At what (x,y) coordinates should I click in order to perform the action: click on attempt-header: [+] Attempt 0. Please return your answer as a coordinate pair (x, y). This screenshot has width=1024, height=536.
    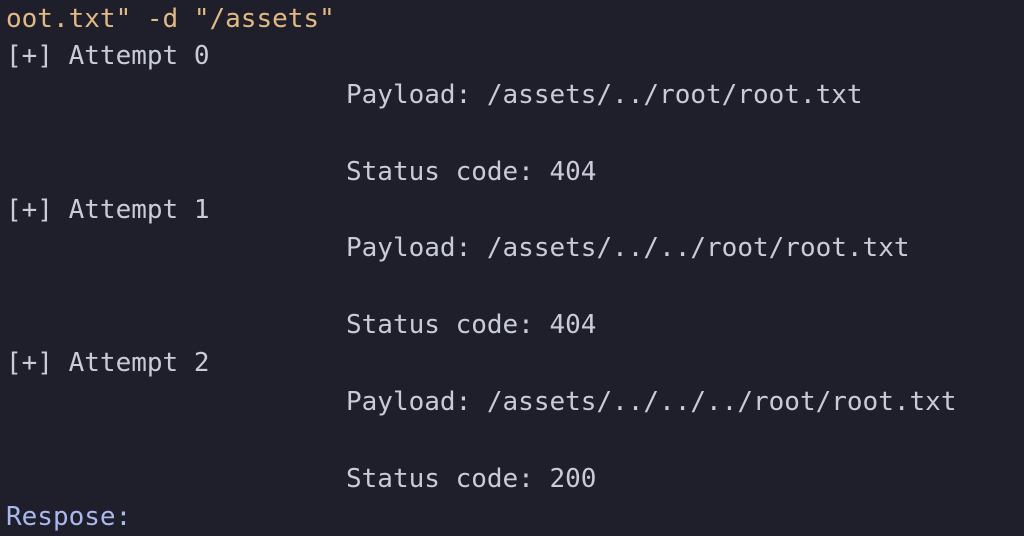
    Looking at the image, I should click on (108, 56).